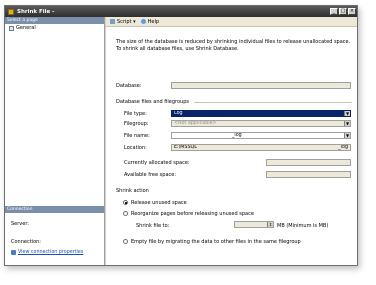  I want to click on help-button: Help, so click(150, 21).